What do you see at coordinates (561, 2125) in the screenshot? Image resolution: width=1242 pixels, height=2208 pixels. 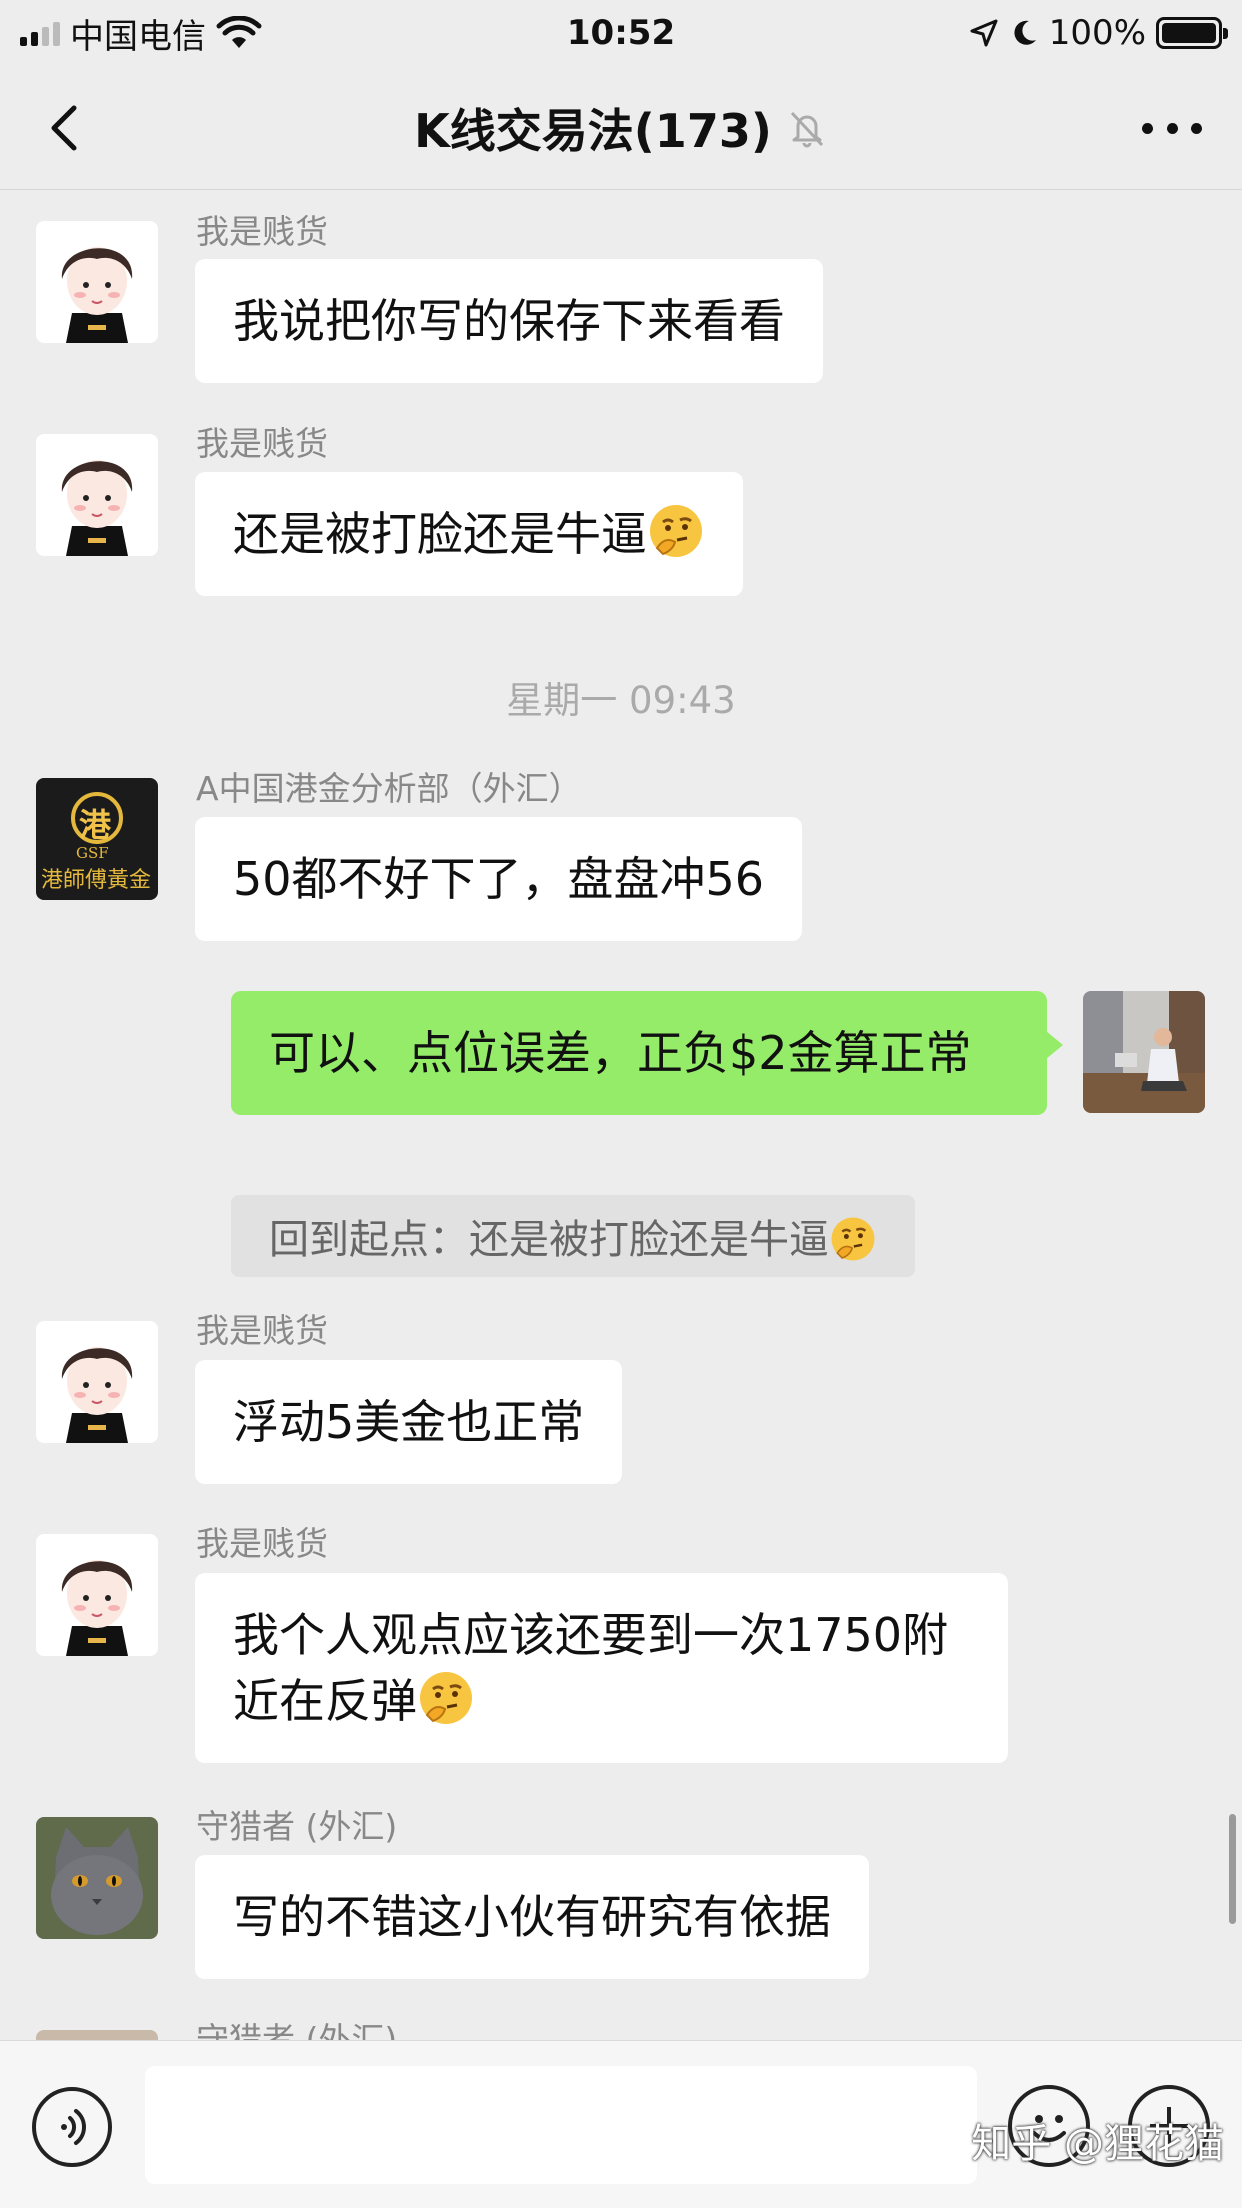 I see `message-input` at bounding box center [561, 2125].